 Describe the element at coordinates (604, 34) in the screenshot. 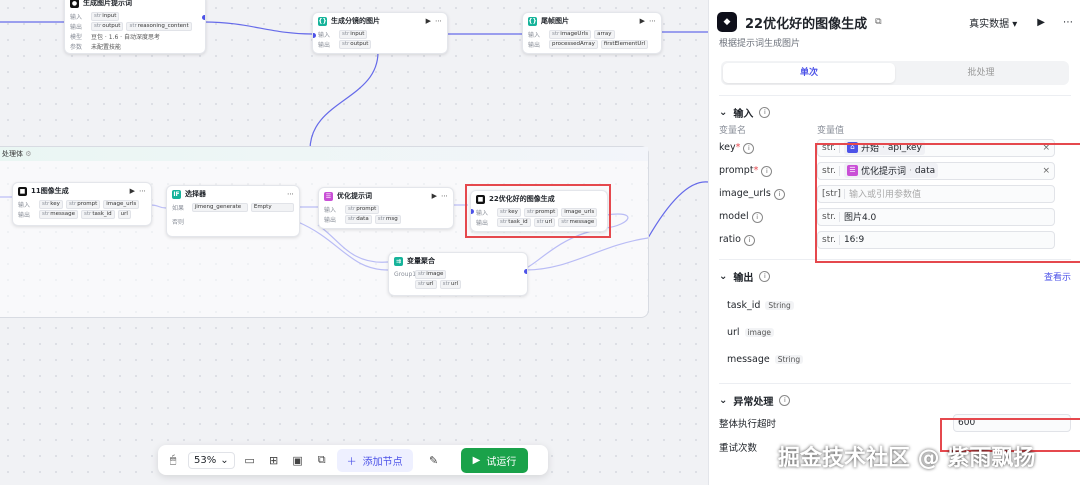

I see `tag: array` at that location.